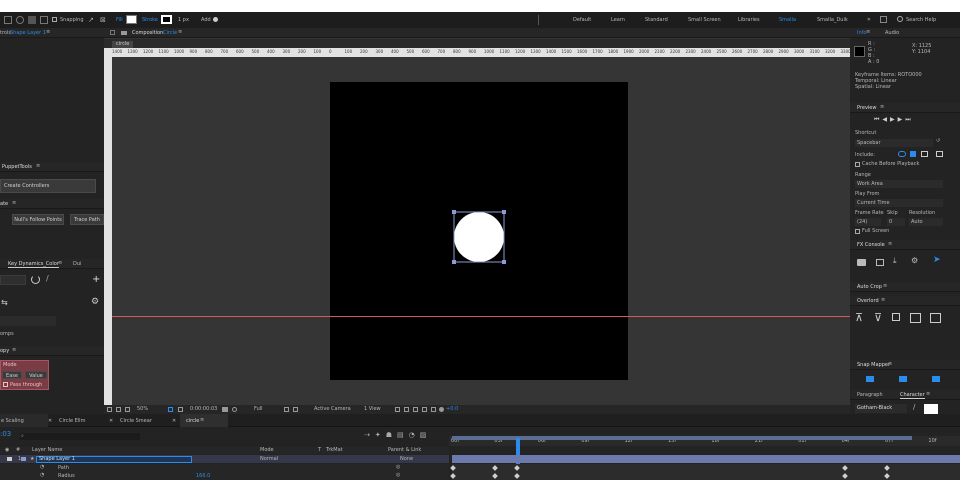  What do you see at coordinates (38, 219) in the screenshot?
I see `null-follow-points-button: Null's Follow Points` at bounding box center [38, 219].